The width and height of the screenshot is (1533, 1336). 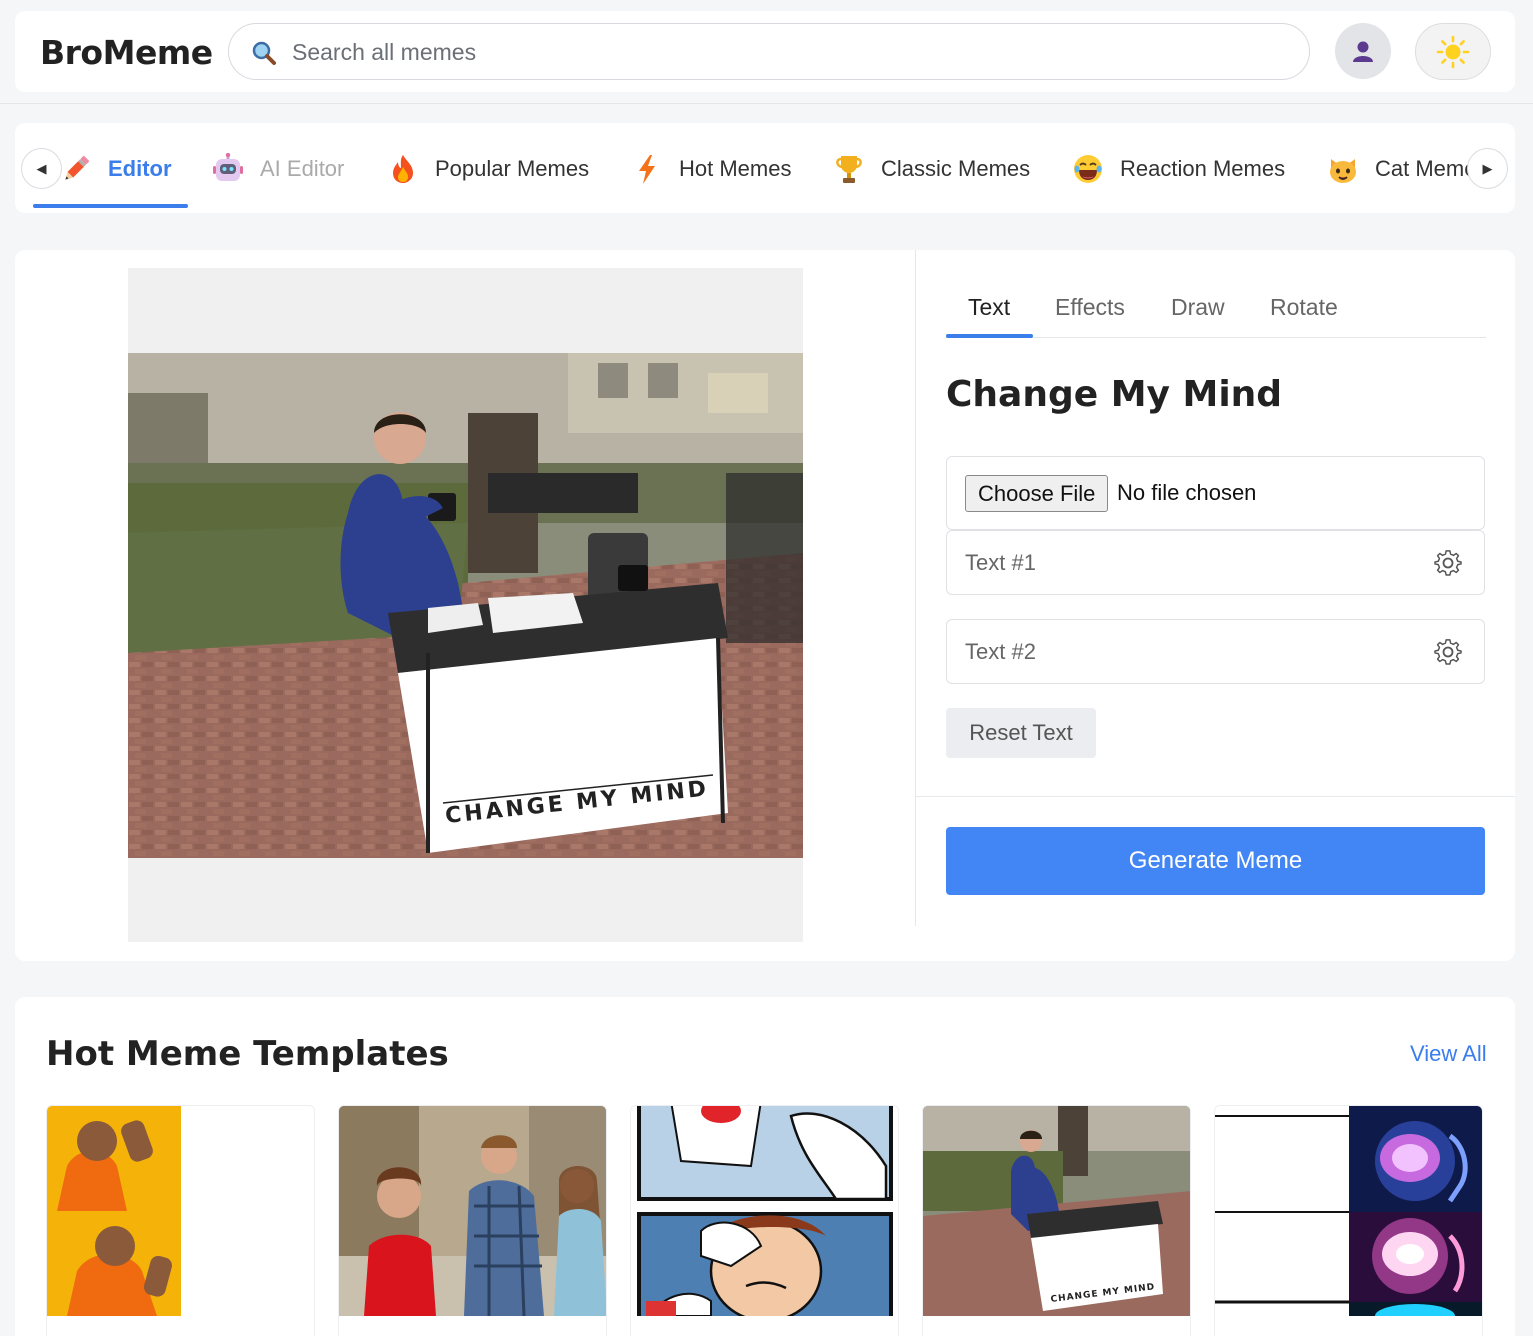 I want to click on nav-item-reaction-memes: Reaction Memes, so click(x=1177, y=169).